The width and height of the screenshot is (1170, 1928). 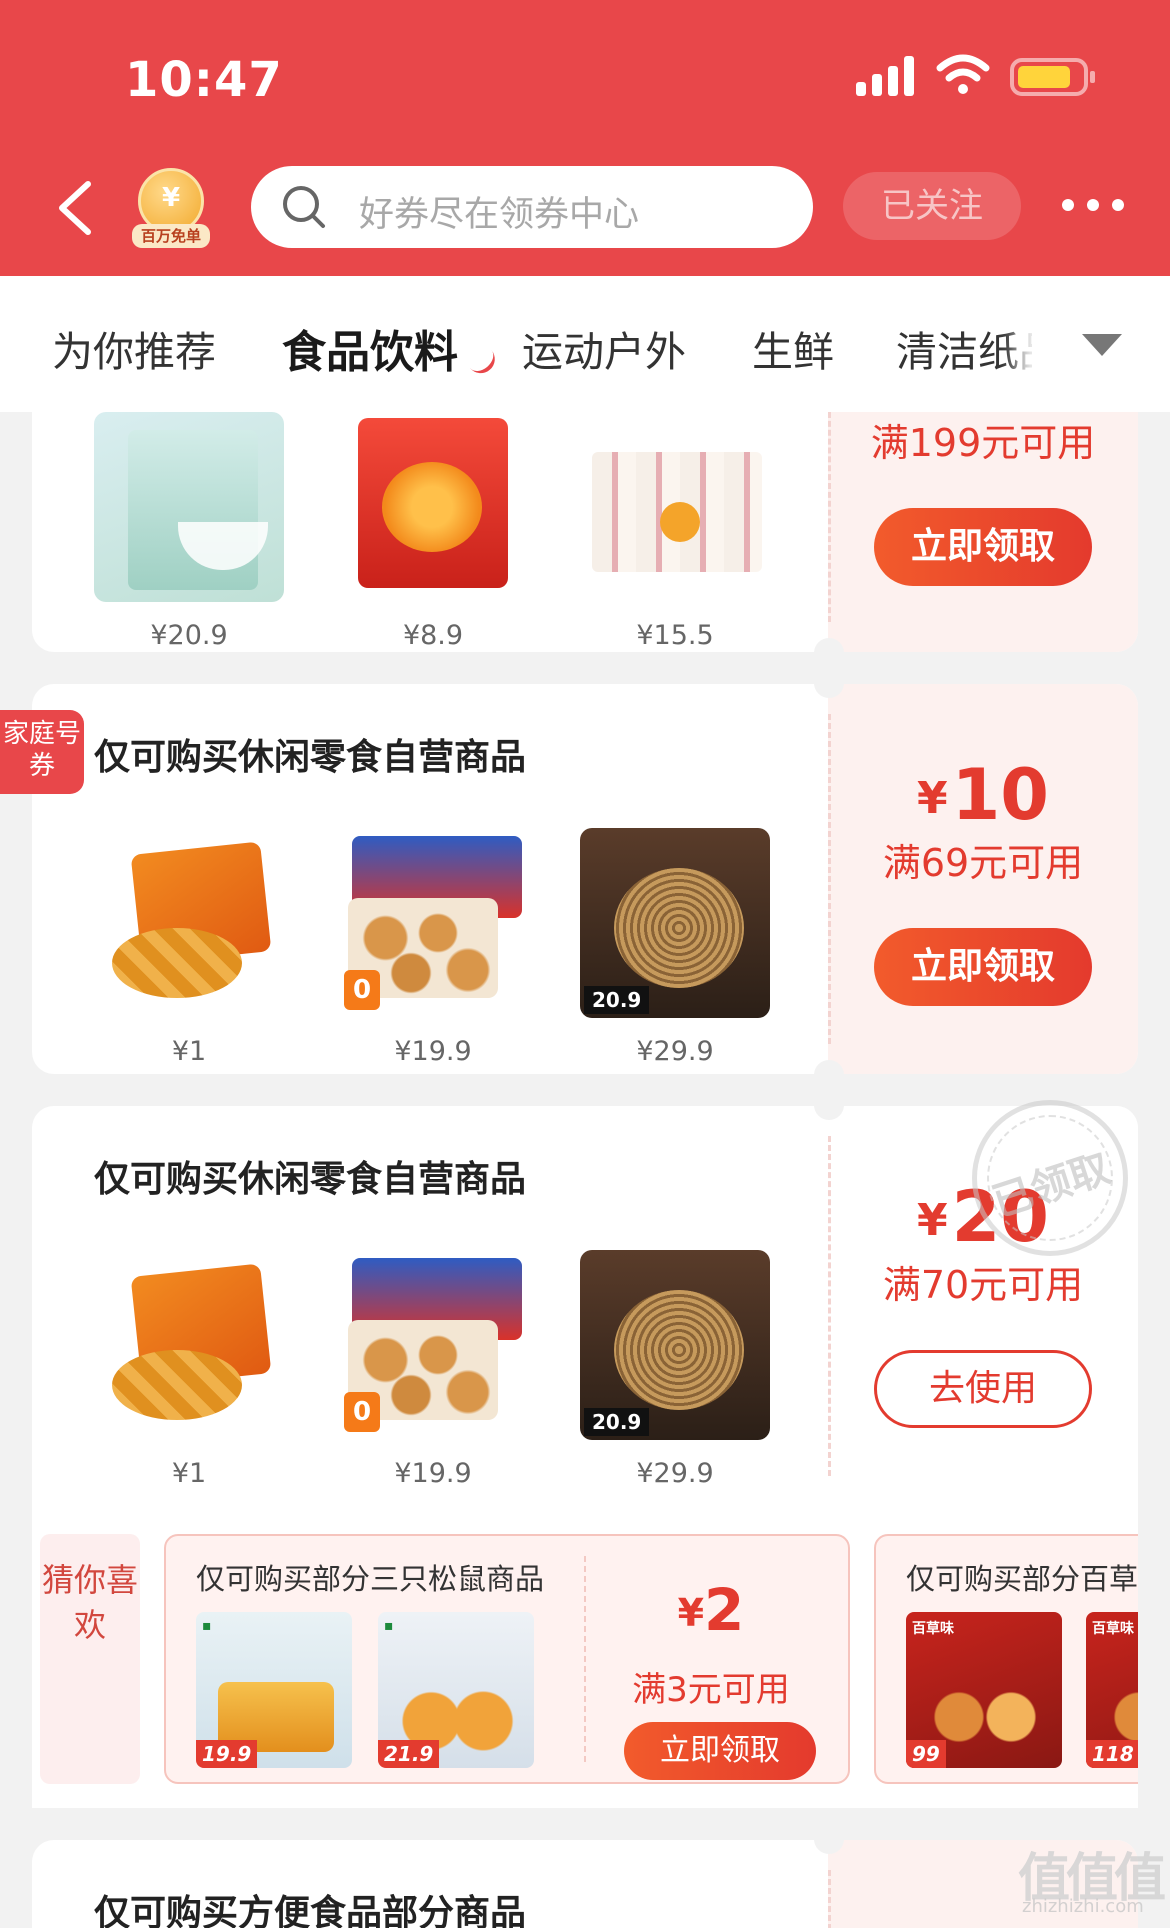 What do you see at coordinates (90, 1659) in the screenshot?
I see `guess-you-like-label: 猜你喜欢` at bounding box center [90, 1659].